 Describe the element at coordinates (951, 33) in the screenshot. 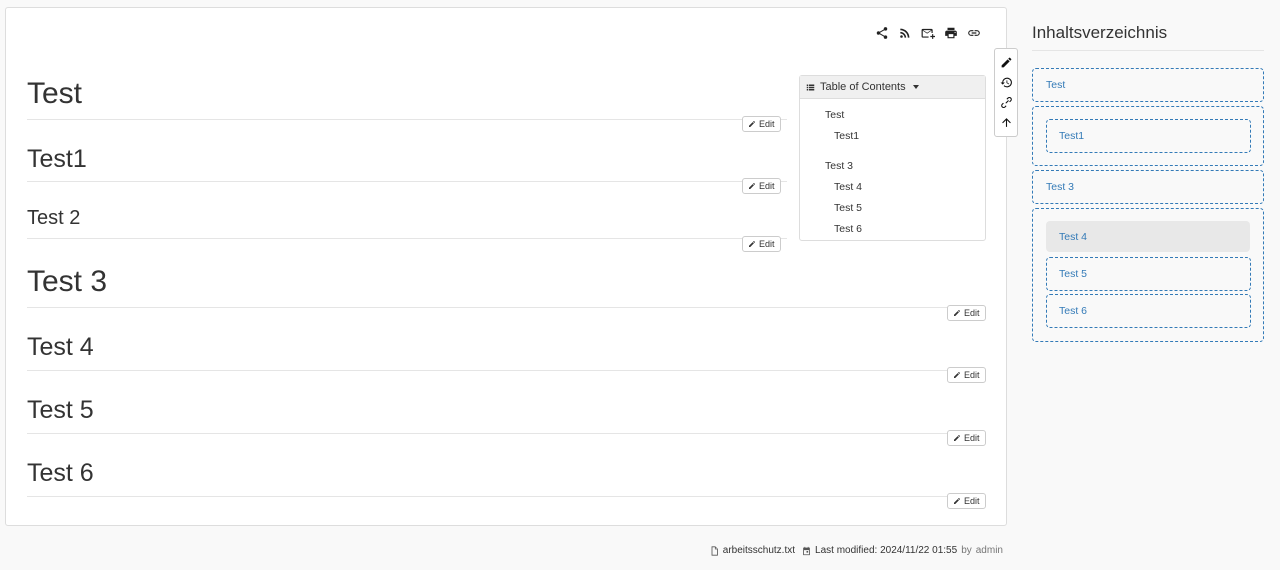

I see `print-icon` at that location.